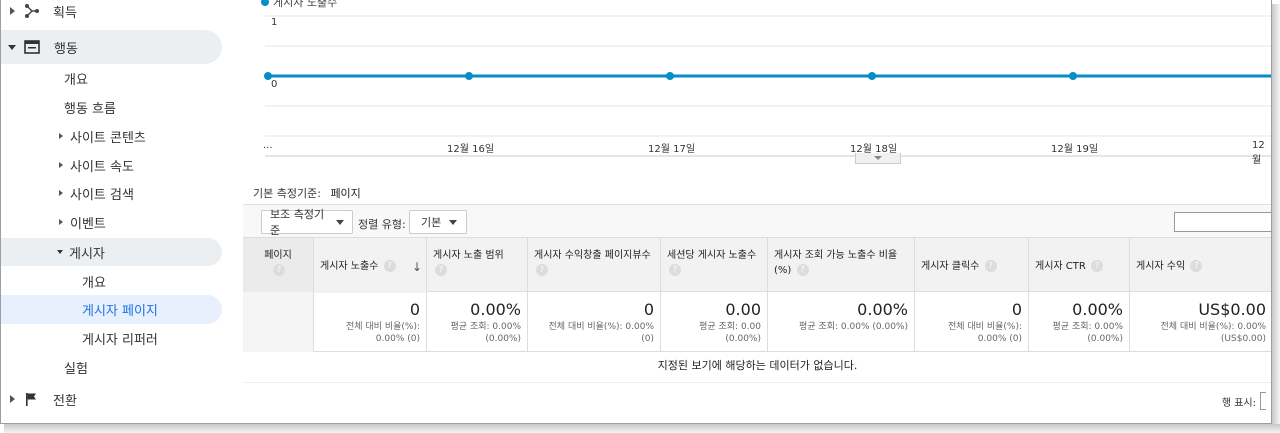 This screenshot has width=1280, height=433. I want to click on sidebar-item-label: 실험, so click(76, 369).